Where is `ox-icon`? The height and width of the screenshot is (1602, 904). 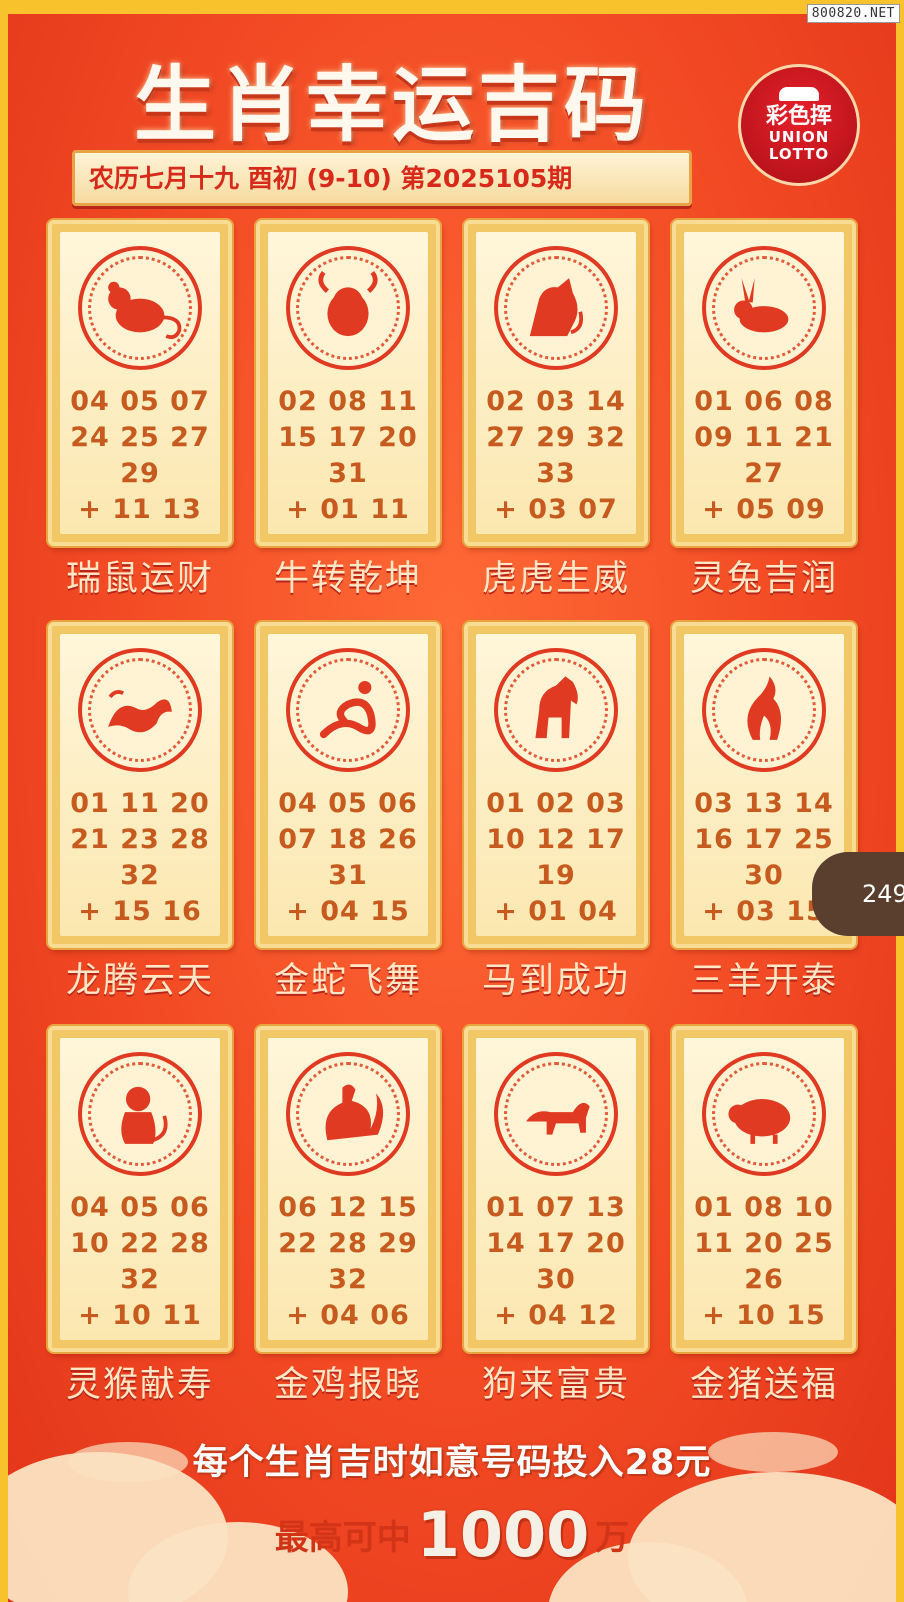
ox-icon is located at coordinates (348, 308).